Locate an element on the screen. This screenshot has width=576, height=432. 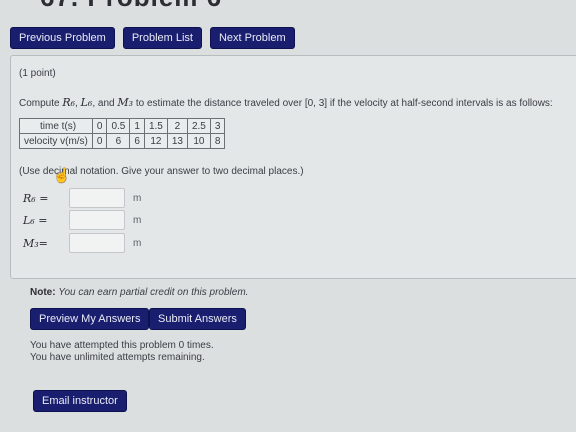
answer-label-l6: L₆ = is located at coordinates (35, 220).